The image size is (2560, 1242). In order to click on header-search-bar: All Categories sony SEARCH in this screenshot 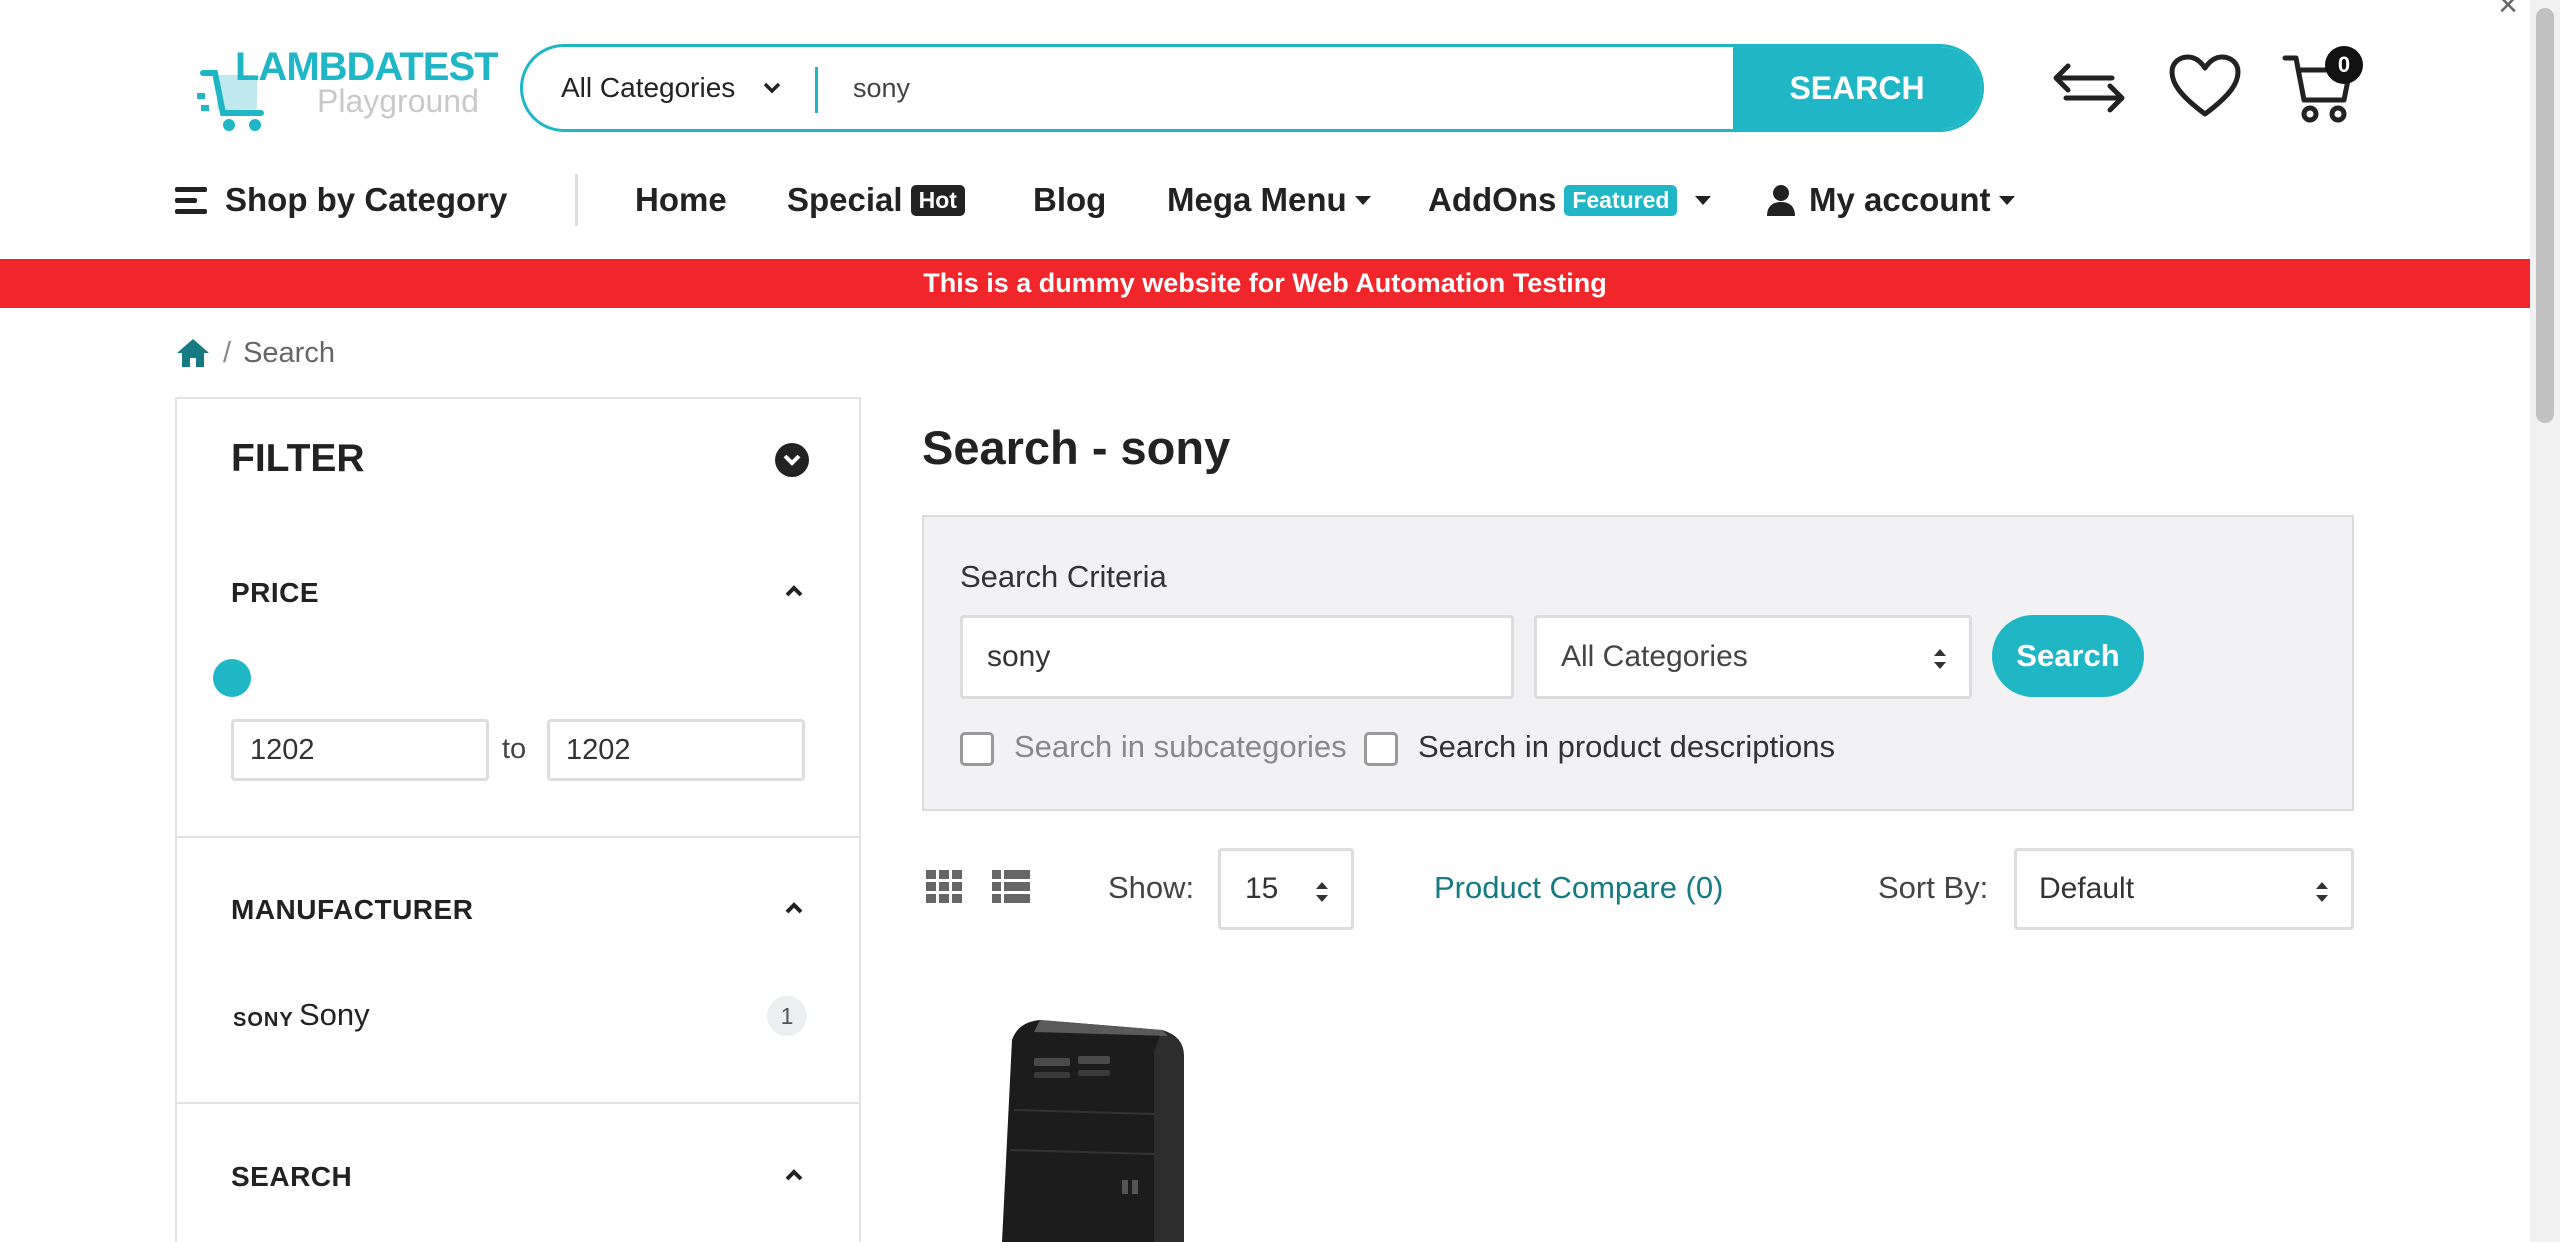, I will do `click(1252, 88)`.